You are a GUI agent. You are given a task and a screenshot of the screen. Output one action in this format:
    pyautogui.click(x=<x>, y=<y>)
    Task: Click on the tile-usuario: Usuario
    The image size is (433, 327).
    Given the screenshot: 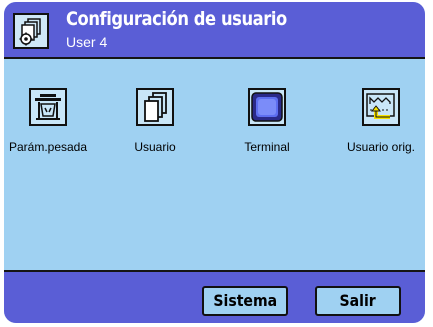 What is the action you would take?
    pyautogui.click(x=155, y=124)
    